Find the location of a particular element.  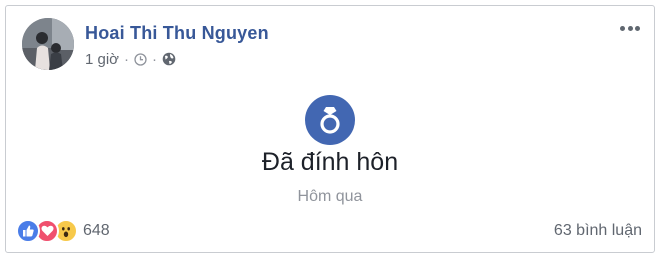

more-options-icon is located at coordinates (630, 28).